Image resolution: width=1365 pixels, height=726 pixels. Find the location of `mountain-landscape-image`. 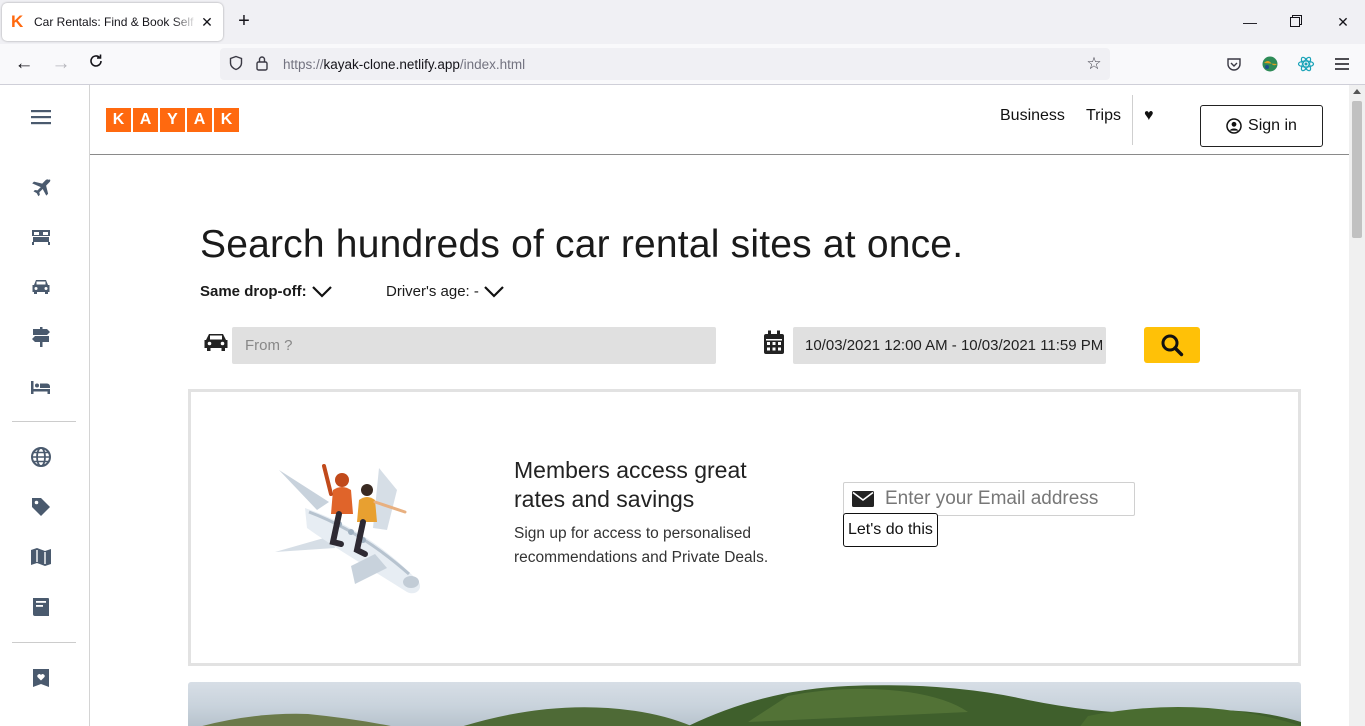

mountain-landscape-image is located at coordinates (751, 705).